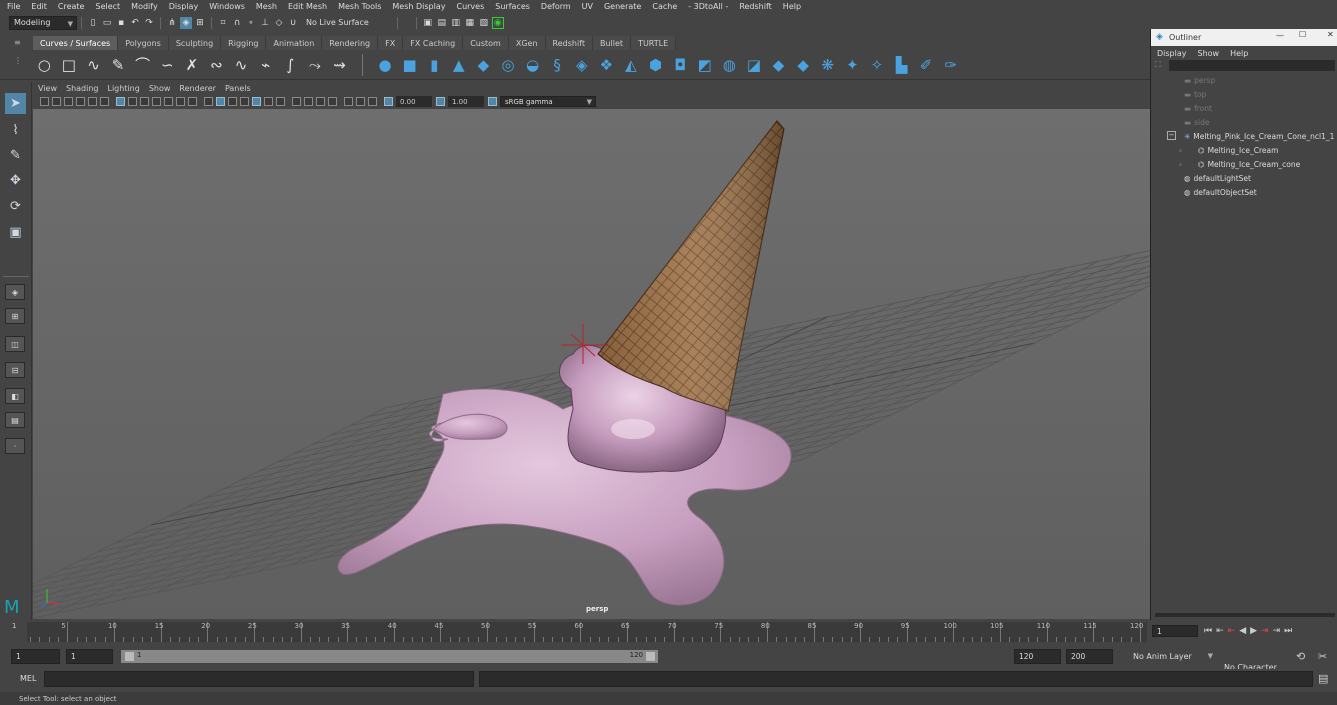 The width and height of the screenshot is (1337, 705). I want to click on save-scene-icon: ▪, so click(121, 23).